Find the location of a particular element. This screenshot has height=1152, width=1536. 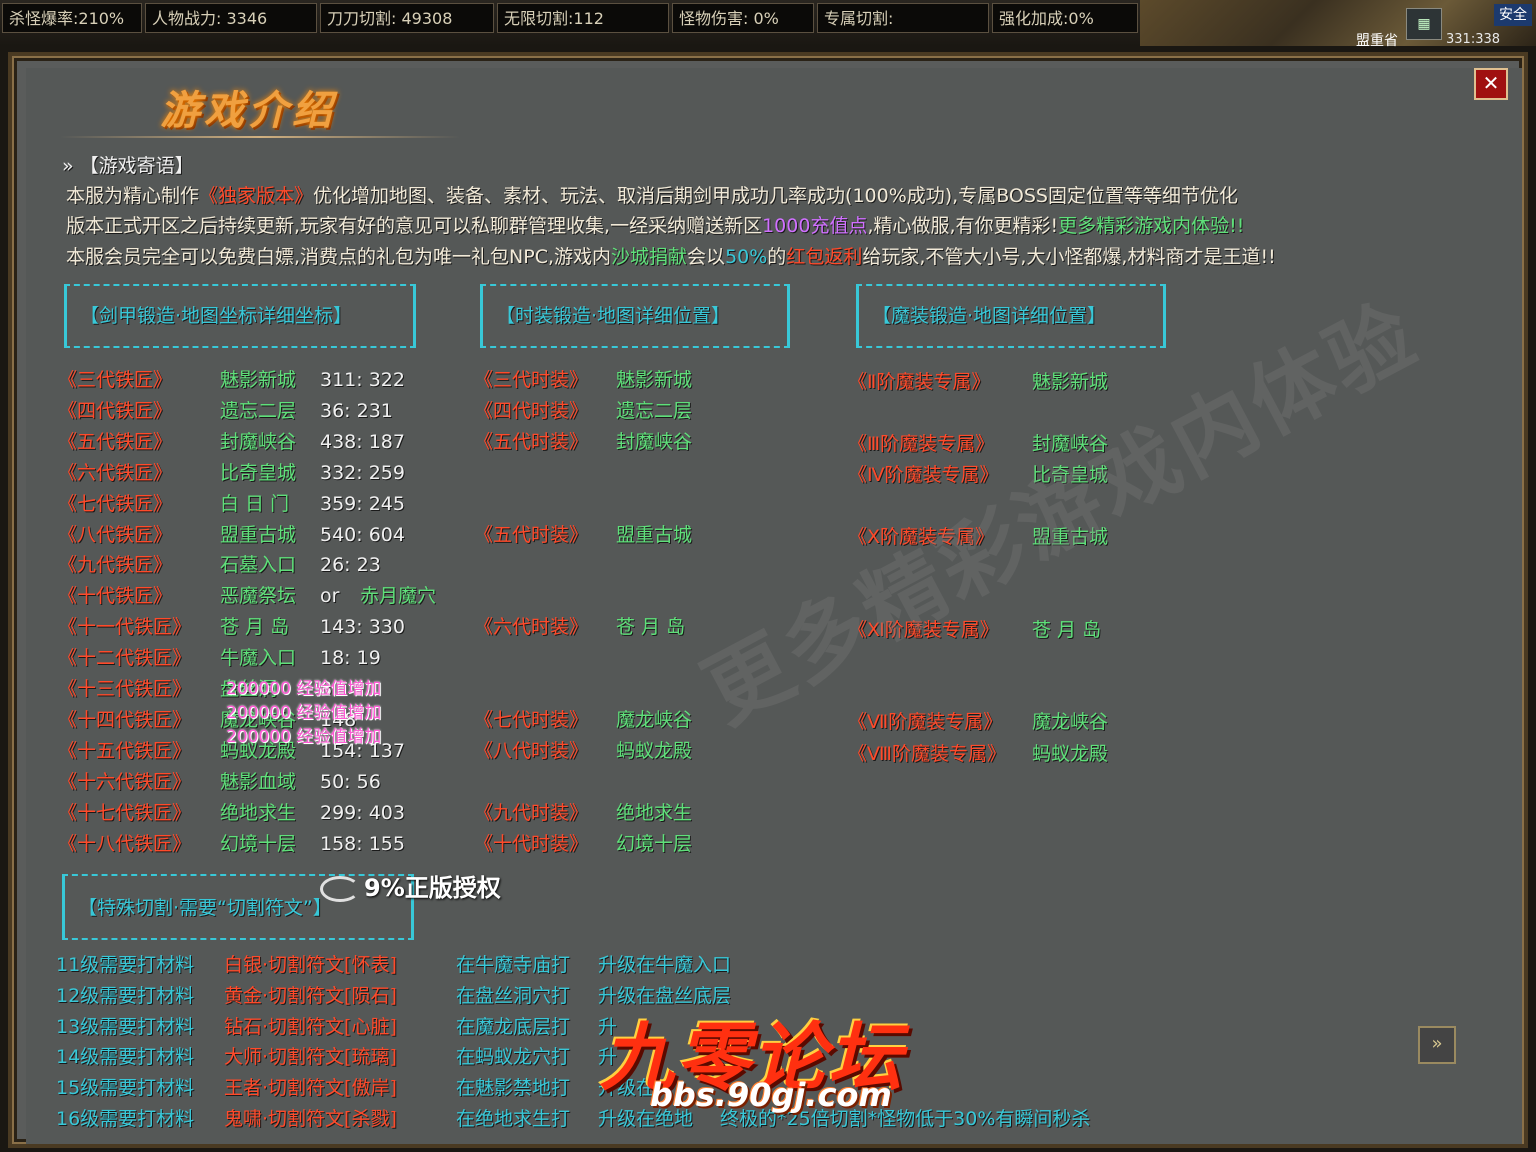

fashion-map: 封魔峡谷 is located at coordinates (654, 441).